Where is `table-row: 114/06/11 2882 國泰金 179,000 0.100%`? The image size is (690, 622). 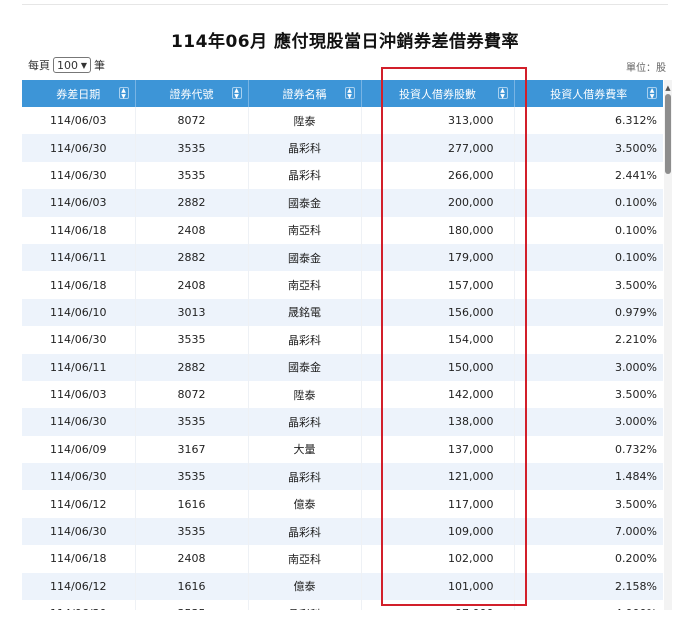
table-row: 114/06/11 2882 國泰金 179,000 0.100% is located at coordinates (342, 257).